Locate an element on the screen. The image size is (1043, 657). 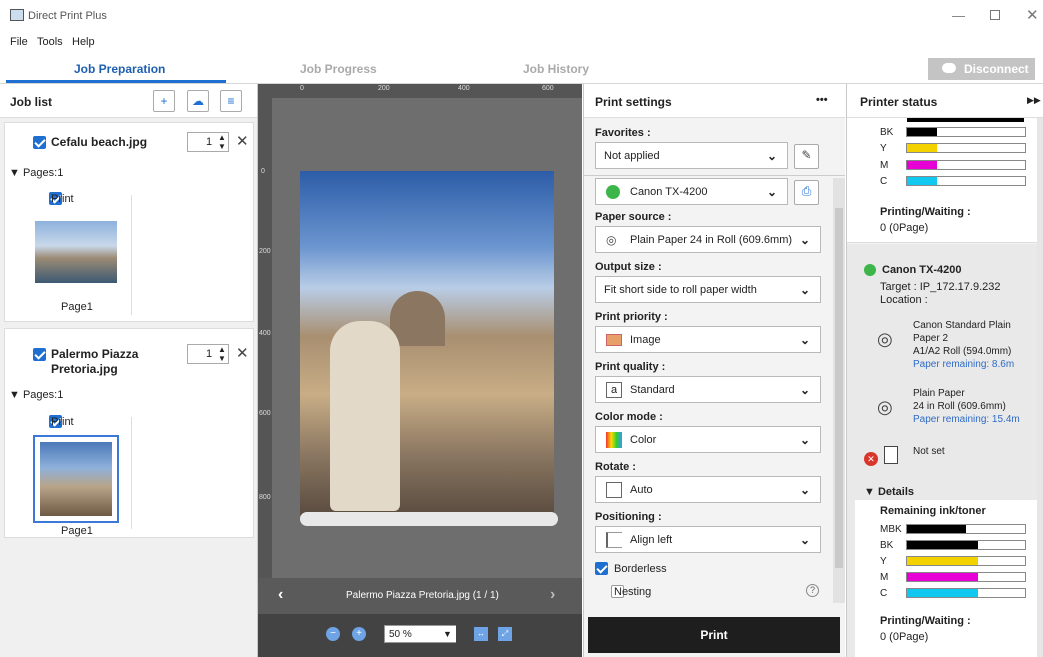
roll-2-icon: ◎ is located at coordinates (885, 407).